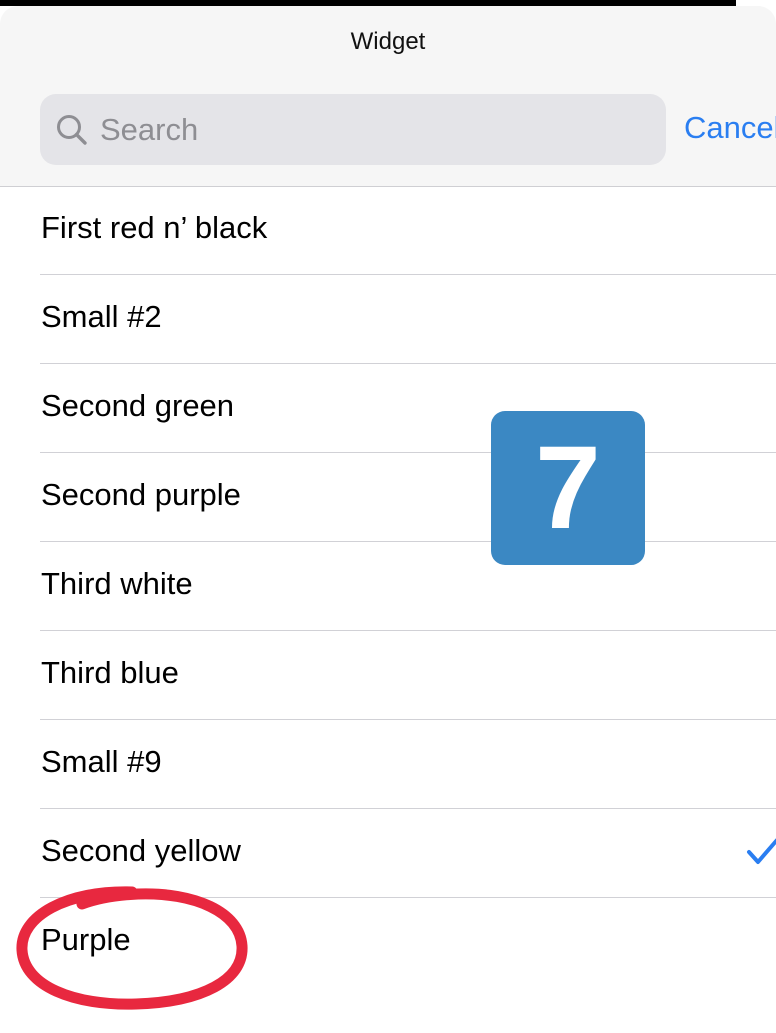  Describe the element at coordinates (117, 583) in the screenshot. I see `list-item-label: Third white` at that location.